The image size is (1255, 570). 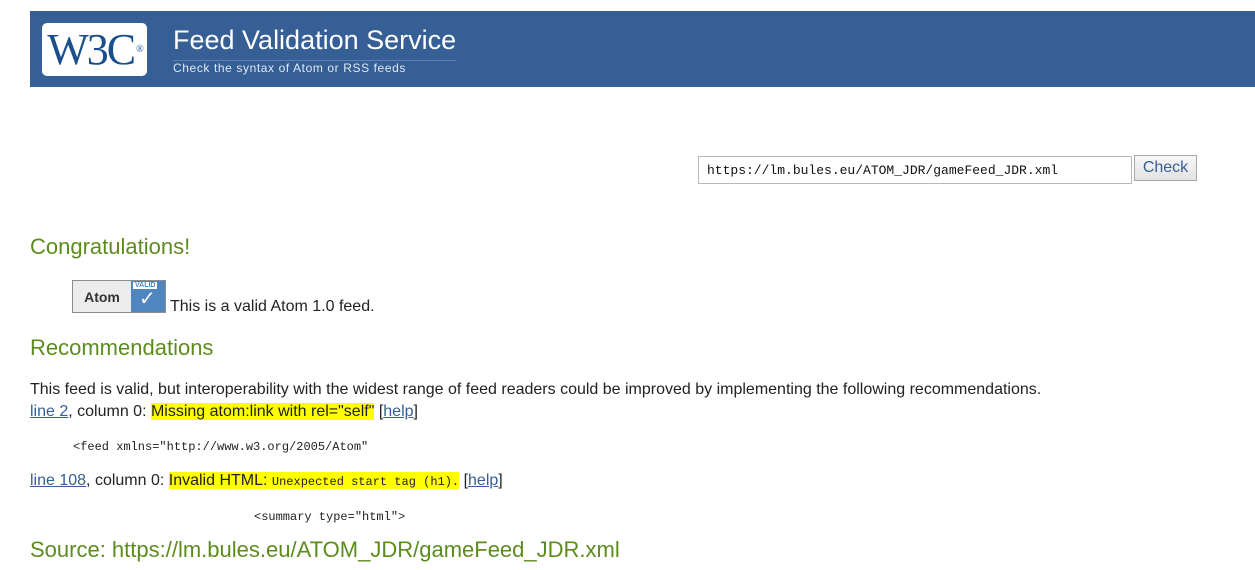 I want to click on w3c-logo-text: W3C, so click(x=91, y=49).